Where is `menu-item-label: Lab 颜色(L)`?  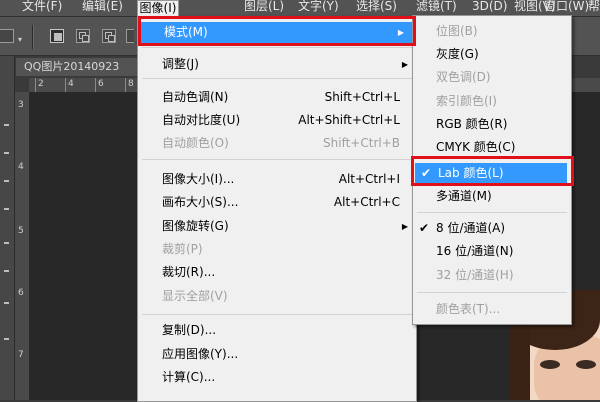 menu-item-label: Lab 颜色(L) is located at coordinates (471, 173).